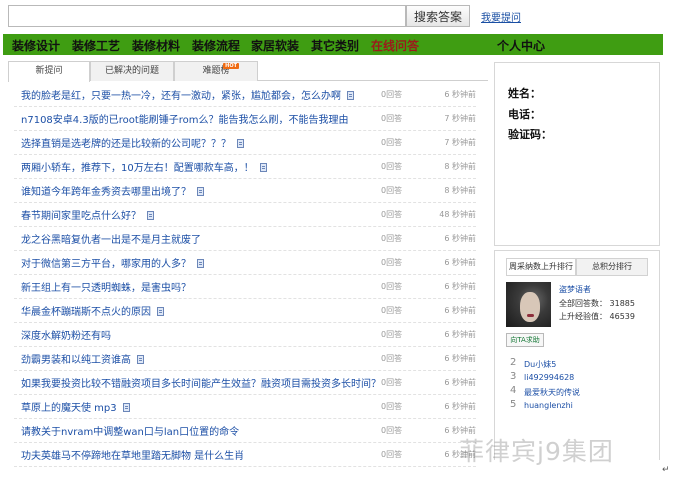 The height and width of the screenshot is (480, 674). I want to click on question-row: 我的脸老是红，只要一热一冷，还有一激动，紧张，尴尬都会，怎么办啊 0回答 6 秒钟前, so click(245, 95).